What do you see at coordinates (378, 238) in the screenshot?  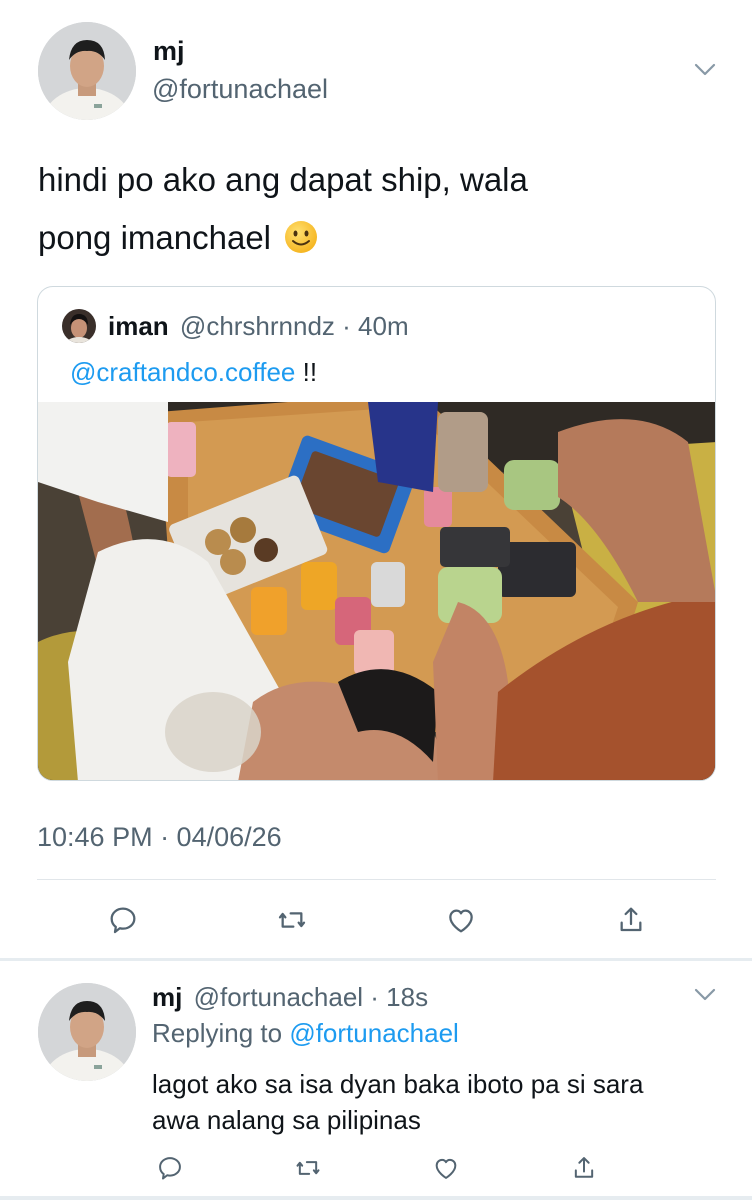 I see `tweet-text-line: pong imanchael` at bounding box center [378, 238].